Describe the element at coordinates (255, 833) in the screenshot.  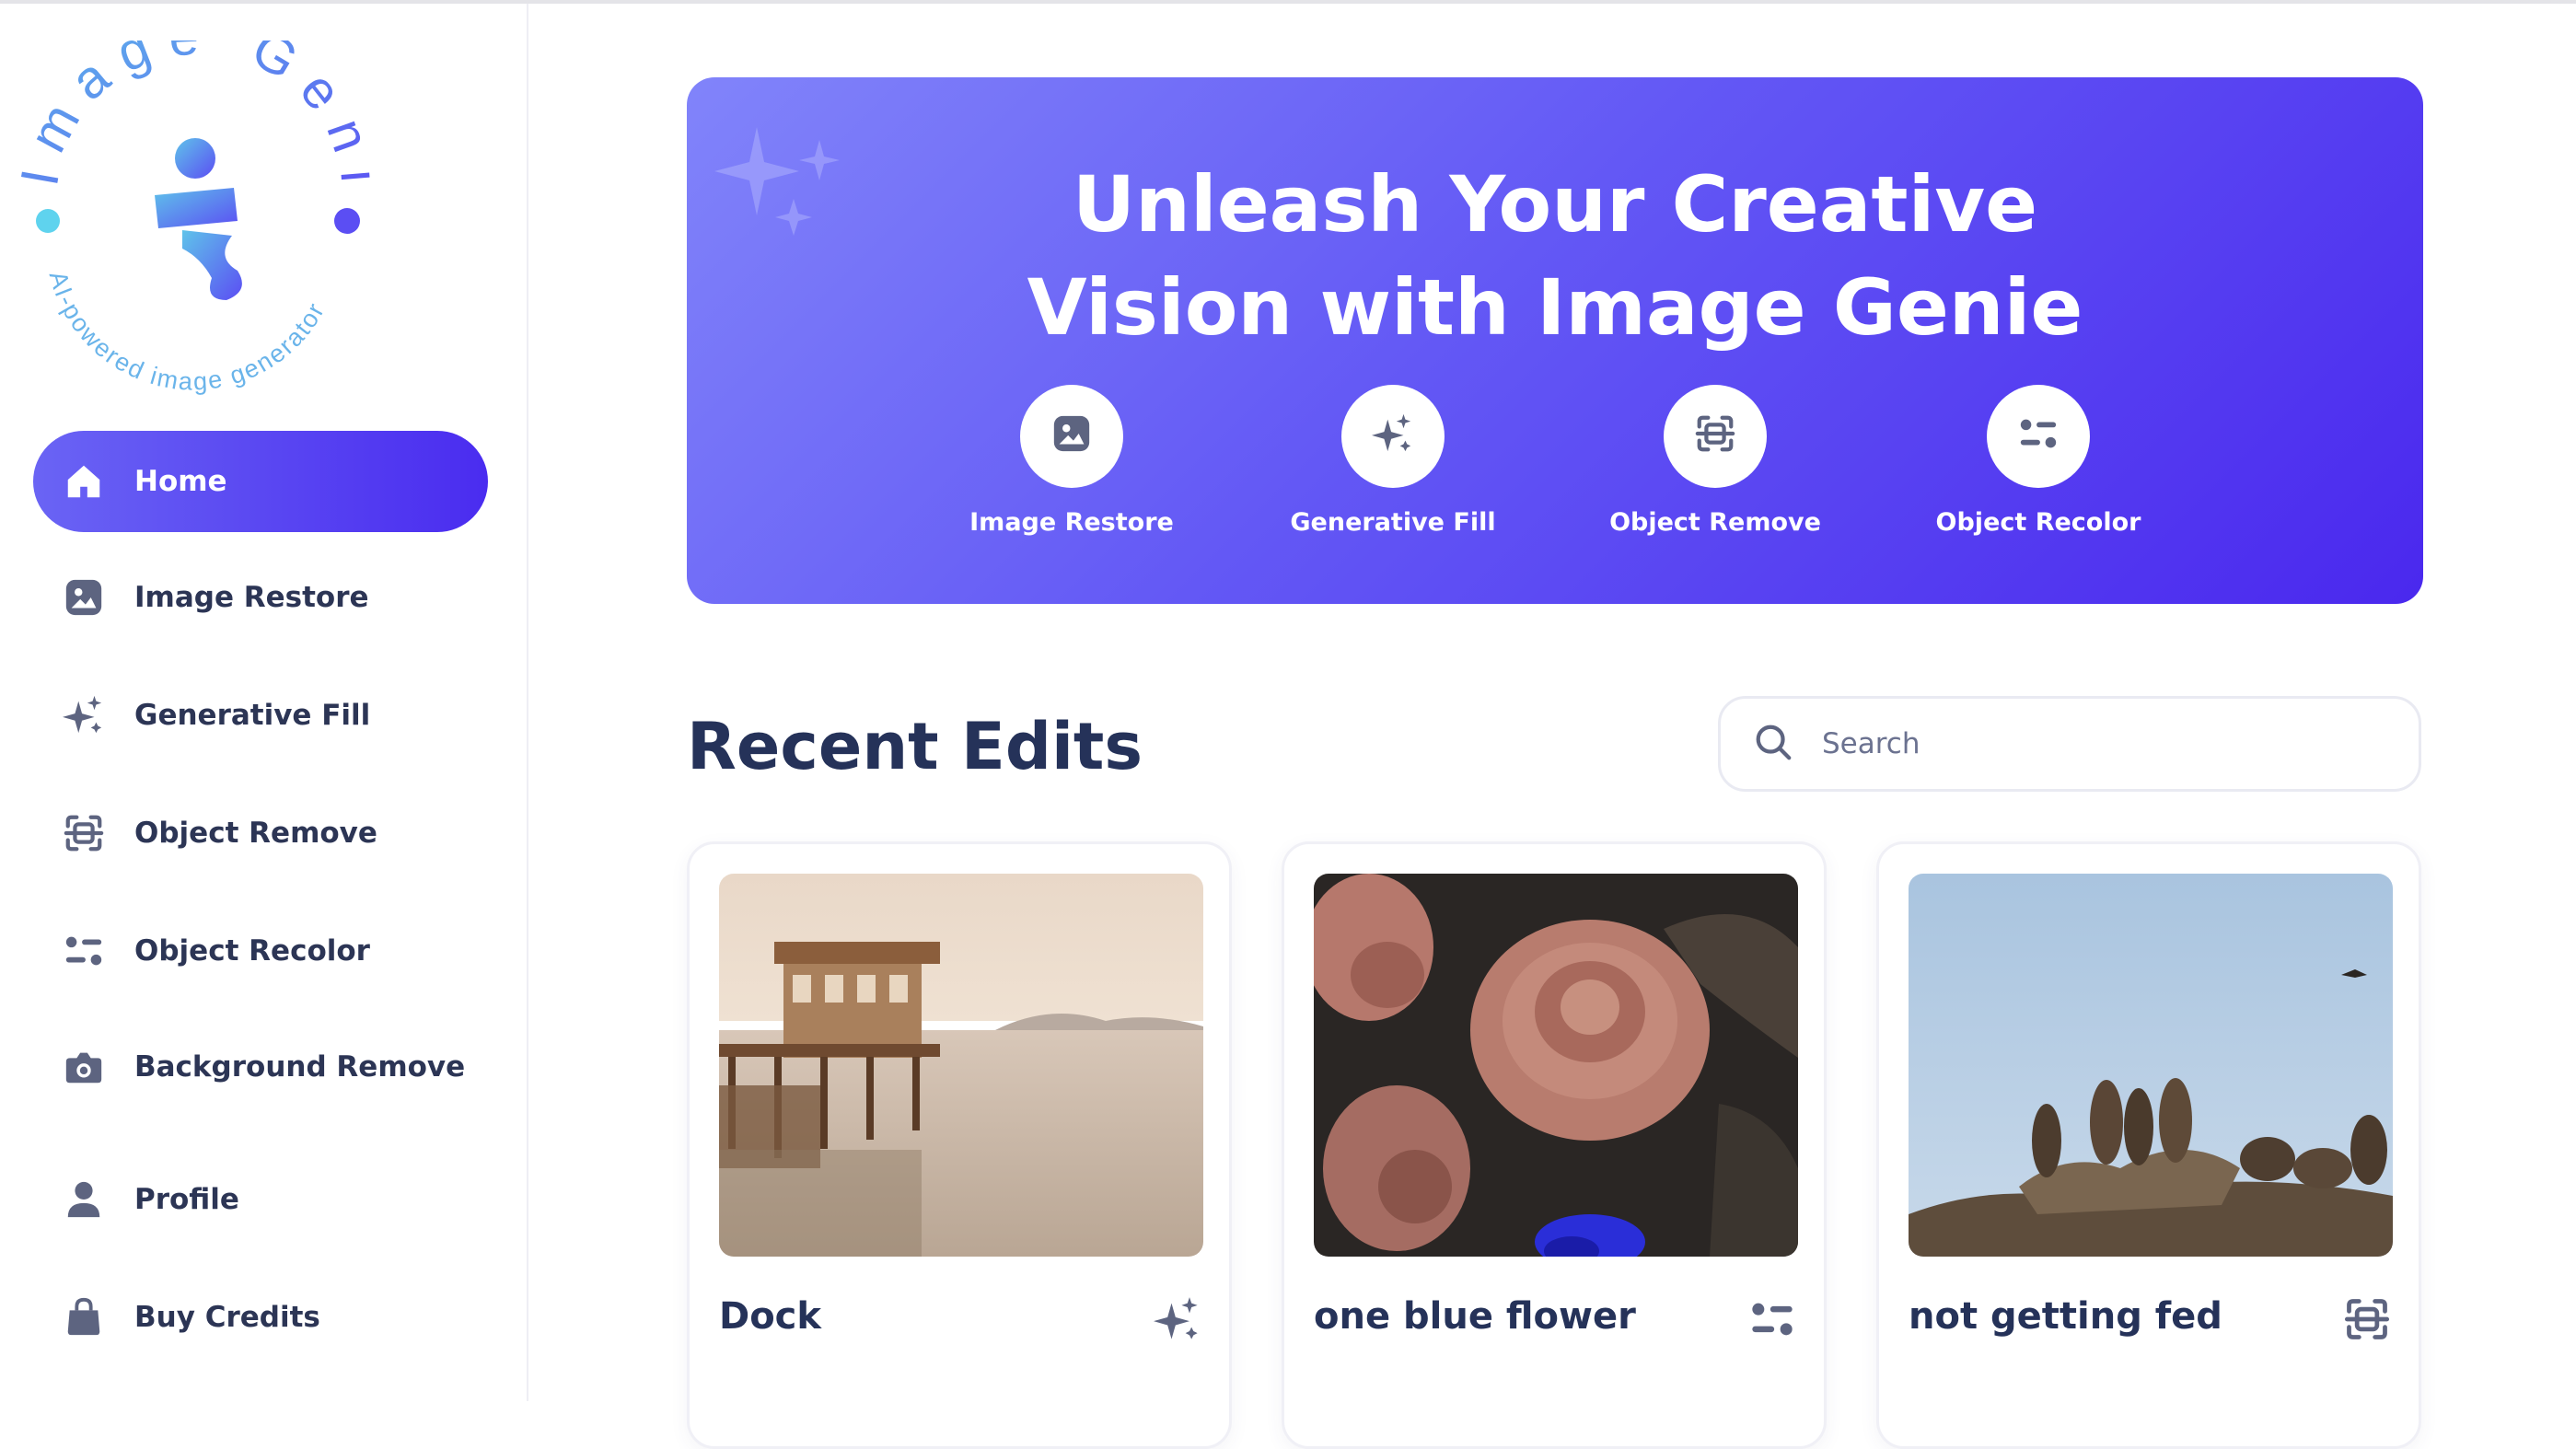
I see `sidebar-item-label: Object Remove` at that location.